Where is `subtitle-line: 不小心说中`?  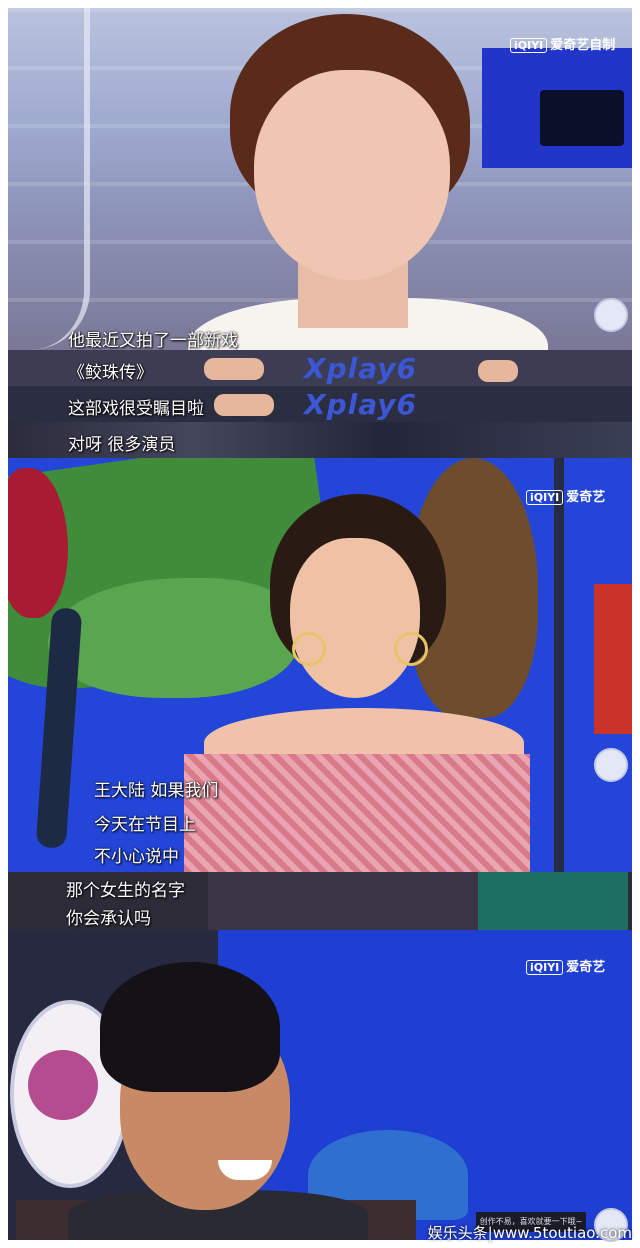 subtitle-line: 不小心说中 is located at coordinates (136, 857).